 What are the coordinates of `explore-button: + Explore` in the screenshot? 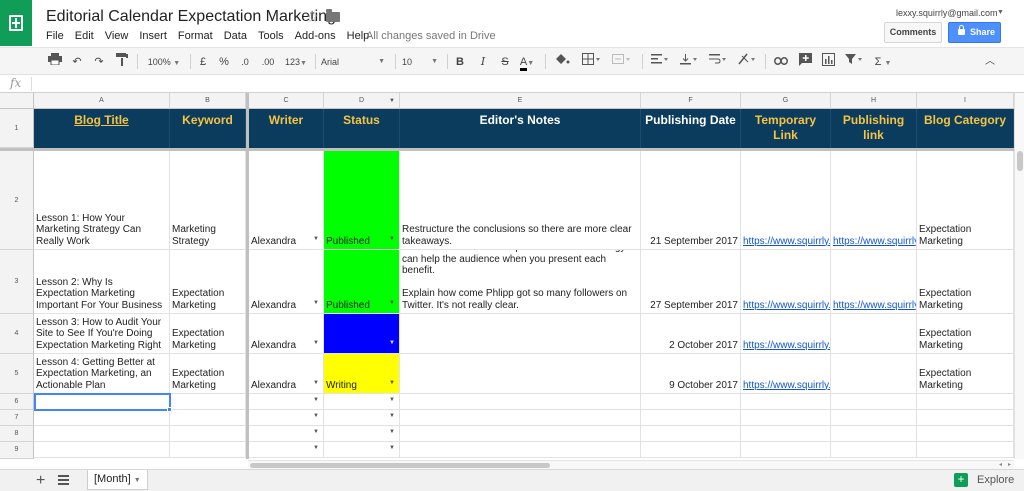 It's located at (984, 481).